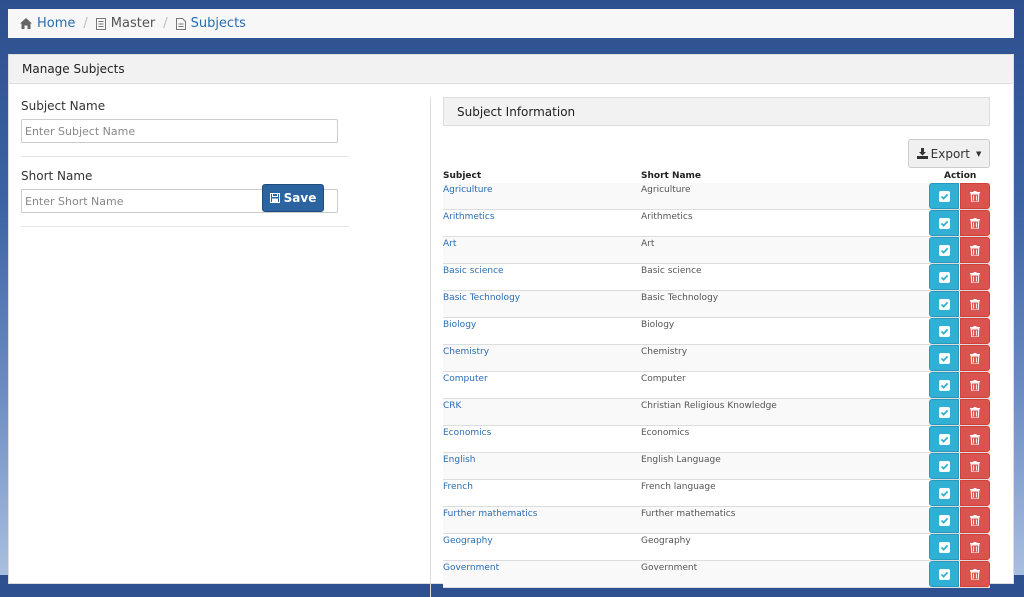 The height and width of the screenshot is (597, 1024). What do you see at coordinates (465, 379) in the screenshot?
I see `subject-link: Computer` at bounding box center [465, 379].